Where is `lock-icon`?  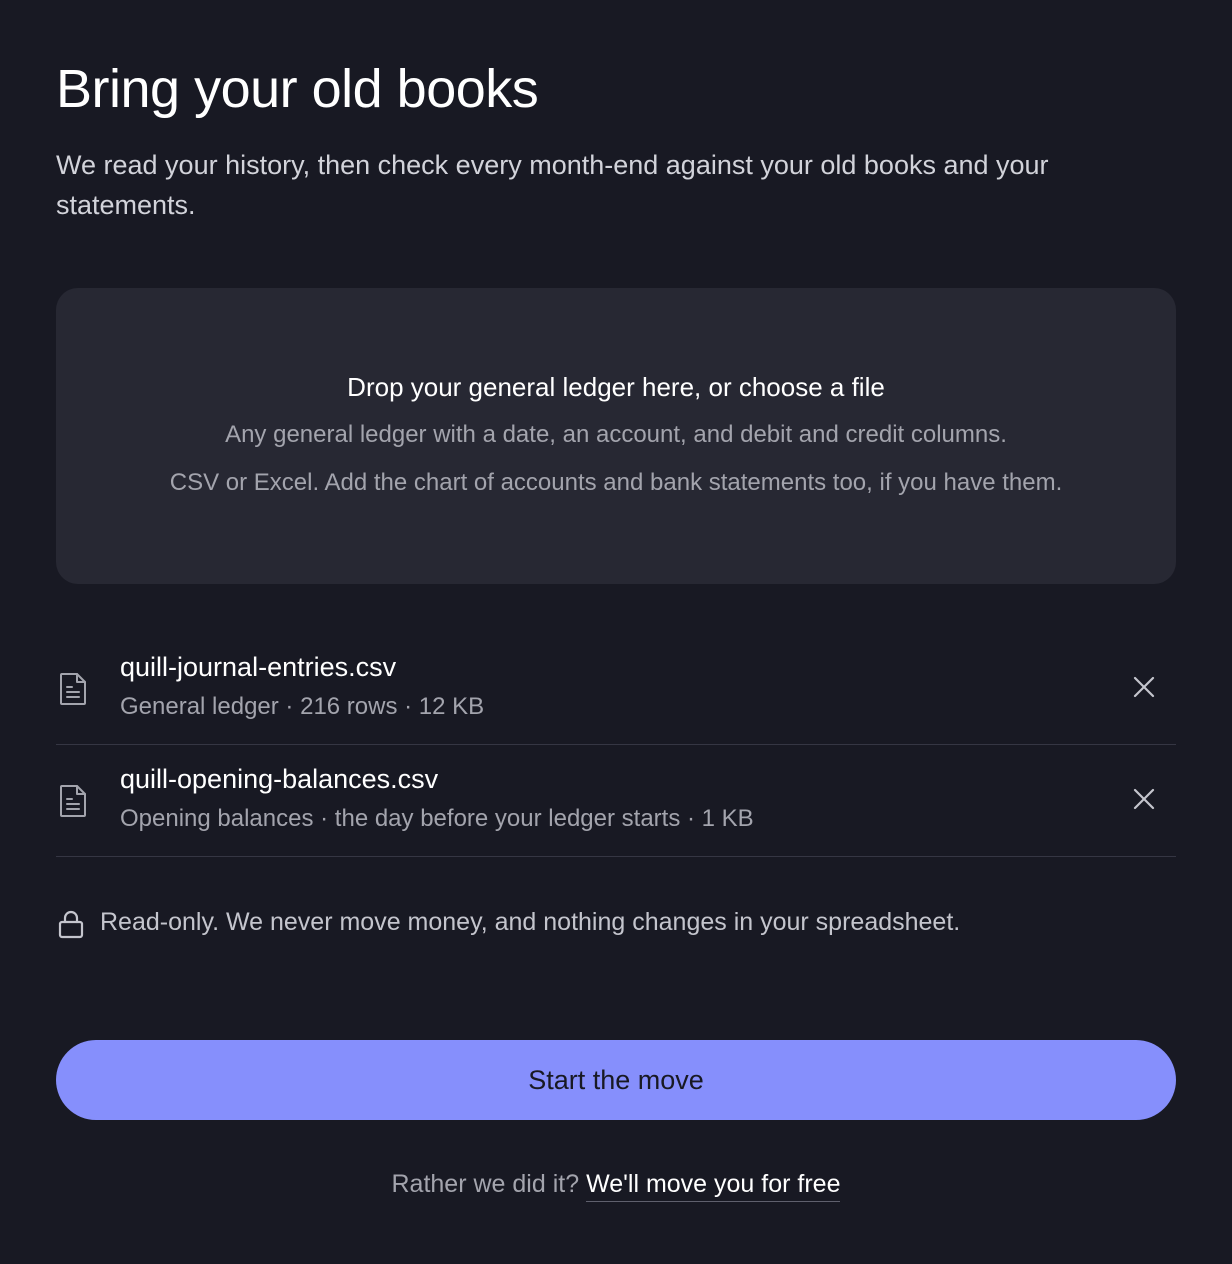 lock-icon is located at coordinates (71, 924).